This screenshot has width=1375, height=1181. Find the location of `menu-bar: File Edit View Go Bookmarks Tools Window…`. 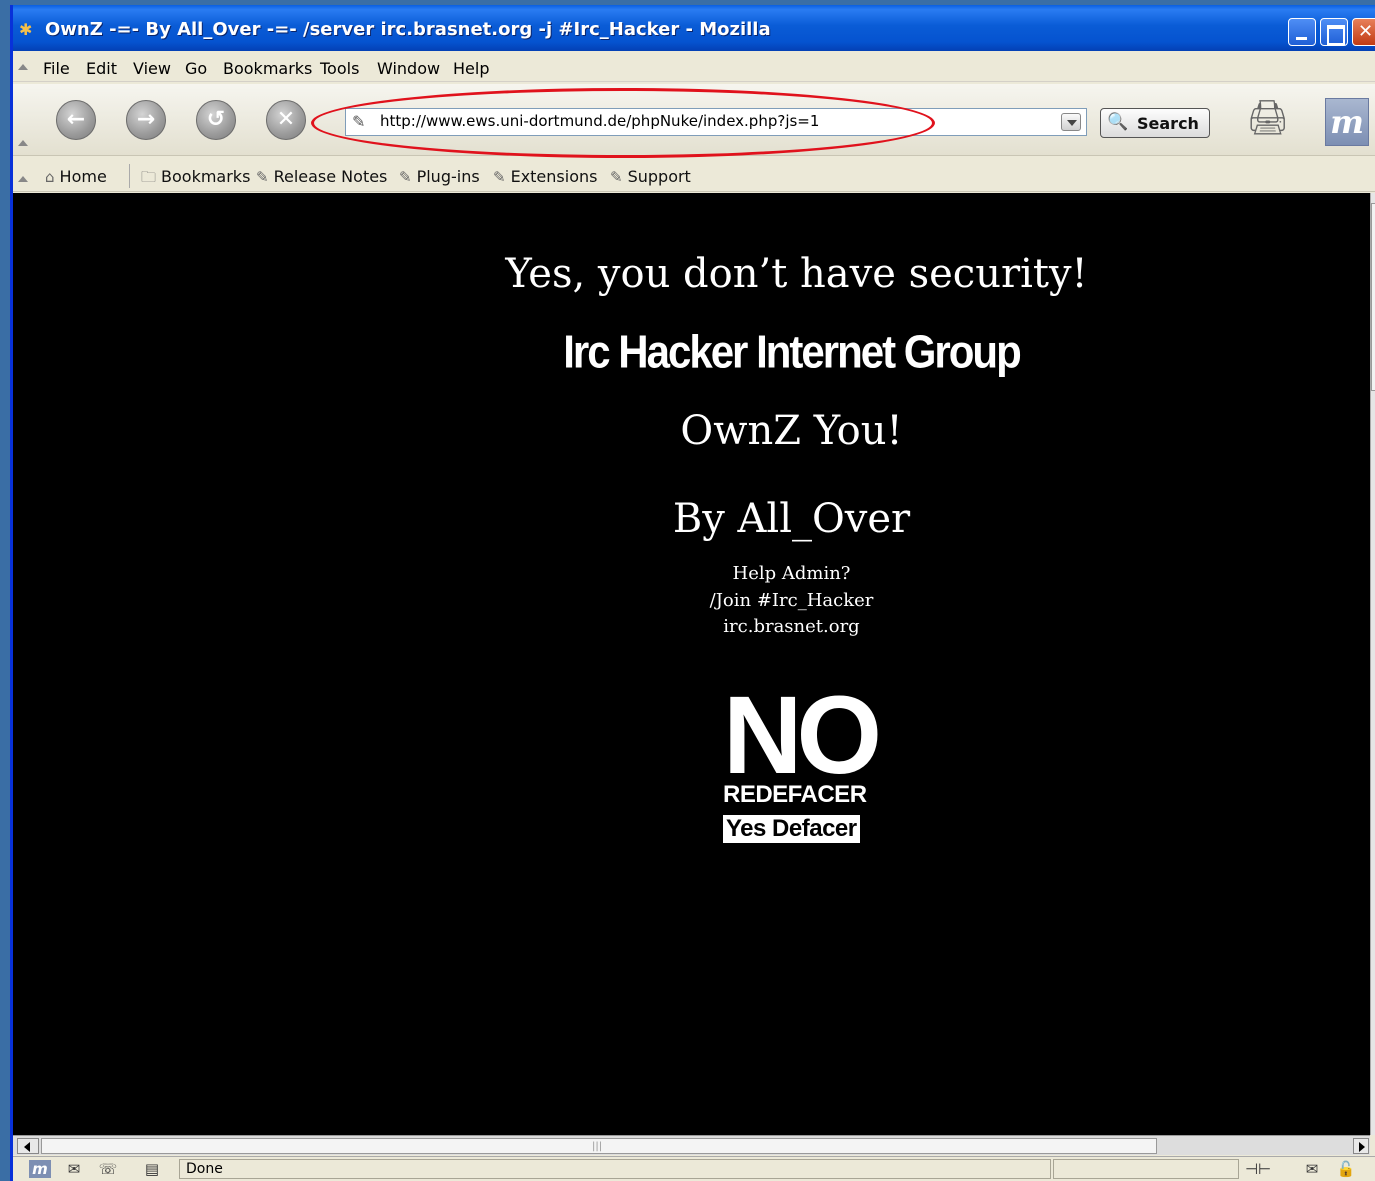

menu-bar: File Edit View Go Bookmarks Tools Window… is located at coordinates (694, 68).